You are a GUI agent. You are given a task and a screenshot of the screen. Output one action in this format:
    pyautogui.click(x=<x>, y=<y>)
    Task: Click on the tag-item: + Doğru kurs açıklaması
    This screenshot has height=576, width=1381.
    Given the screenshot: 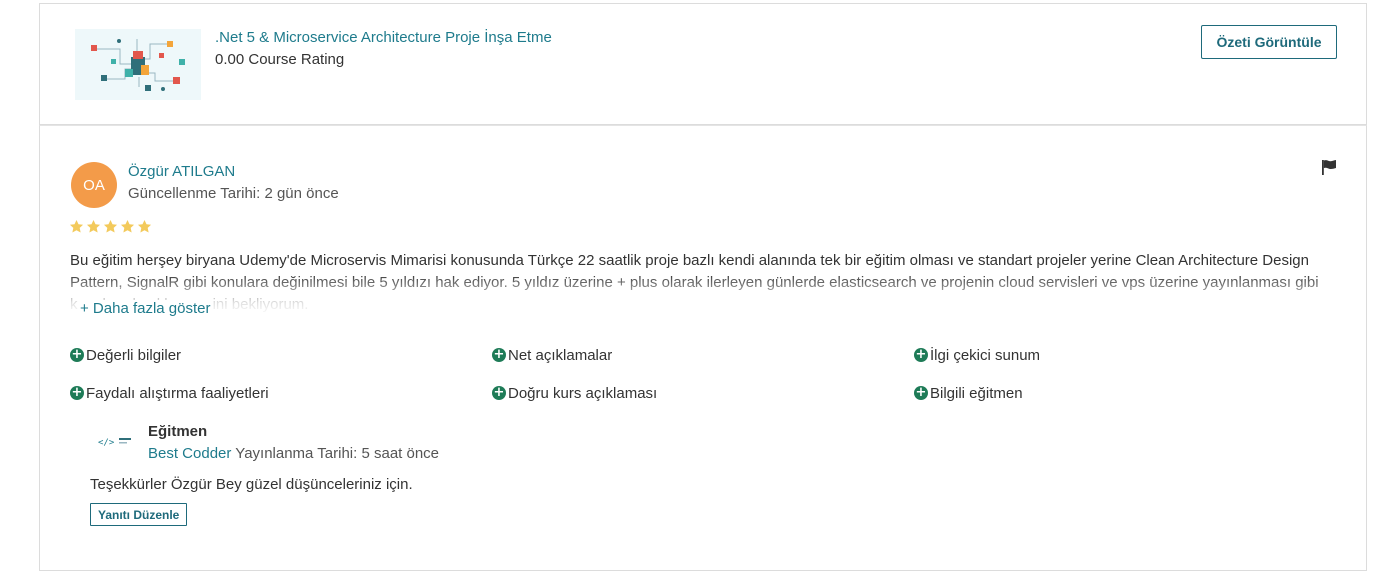 What is the action you would take?
    pyautogui.click(x=703, y=393)
    